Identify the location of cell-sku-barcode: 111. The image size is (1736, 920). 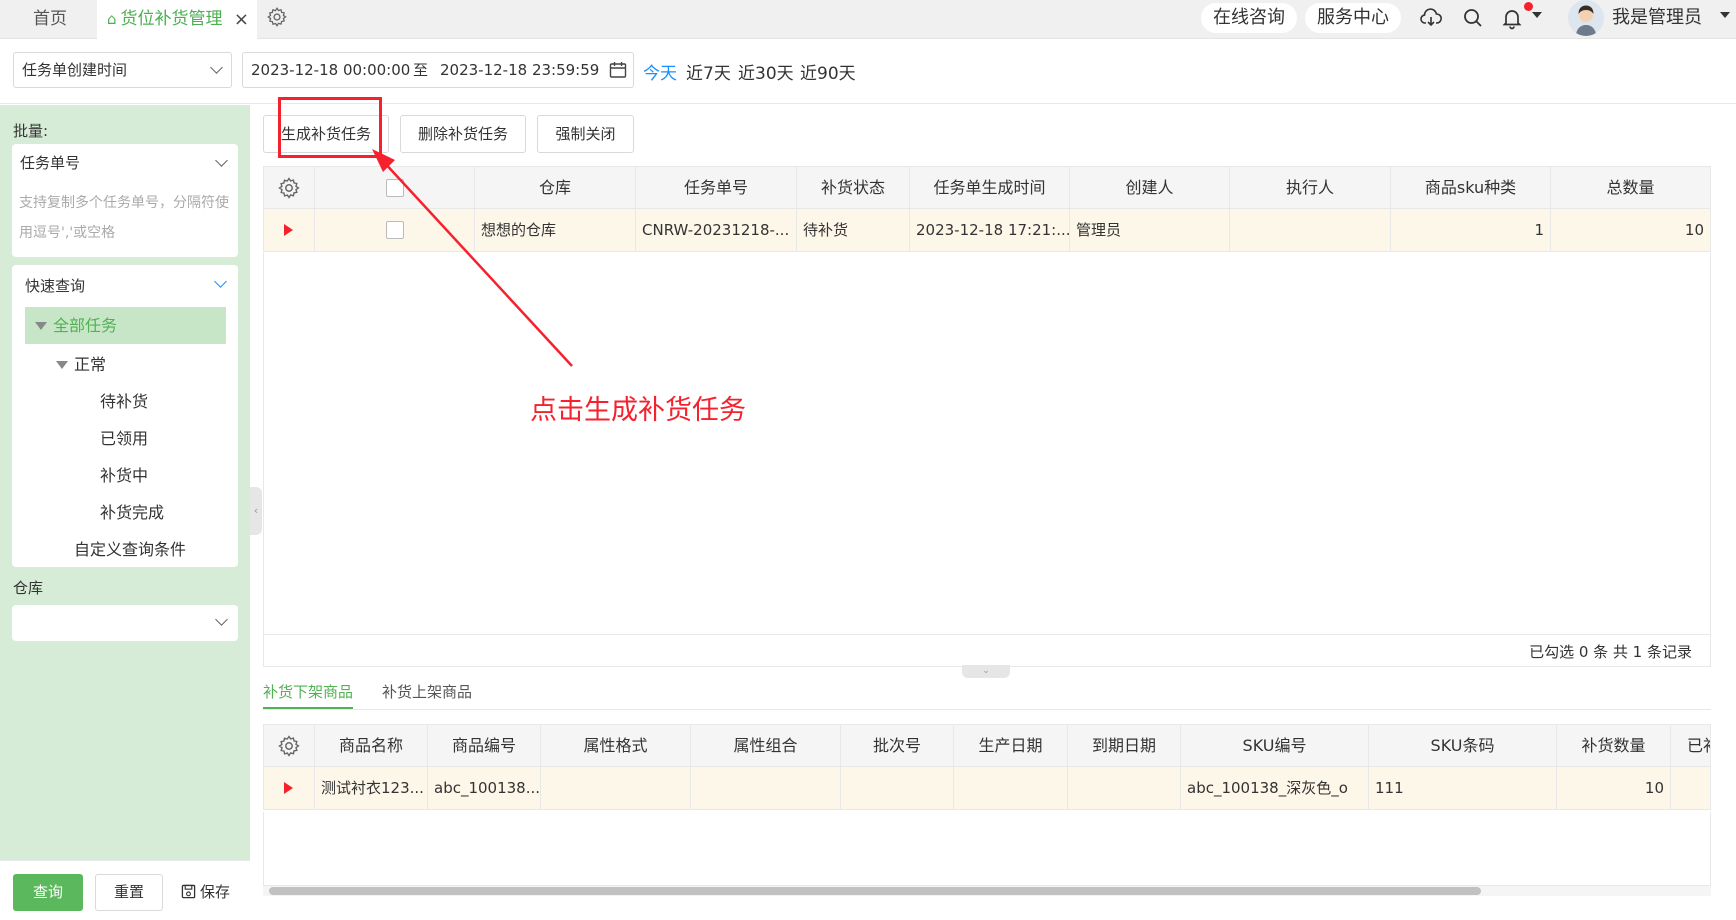
(1463, 788).